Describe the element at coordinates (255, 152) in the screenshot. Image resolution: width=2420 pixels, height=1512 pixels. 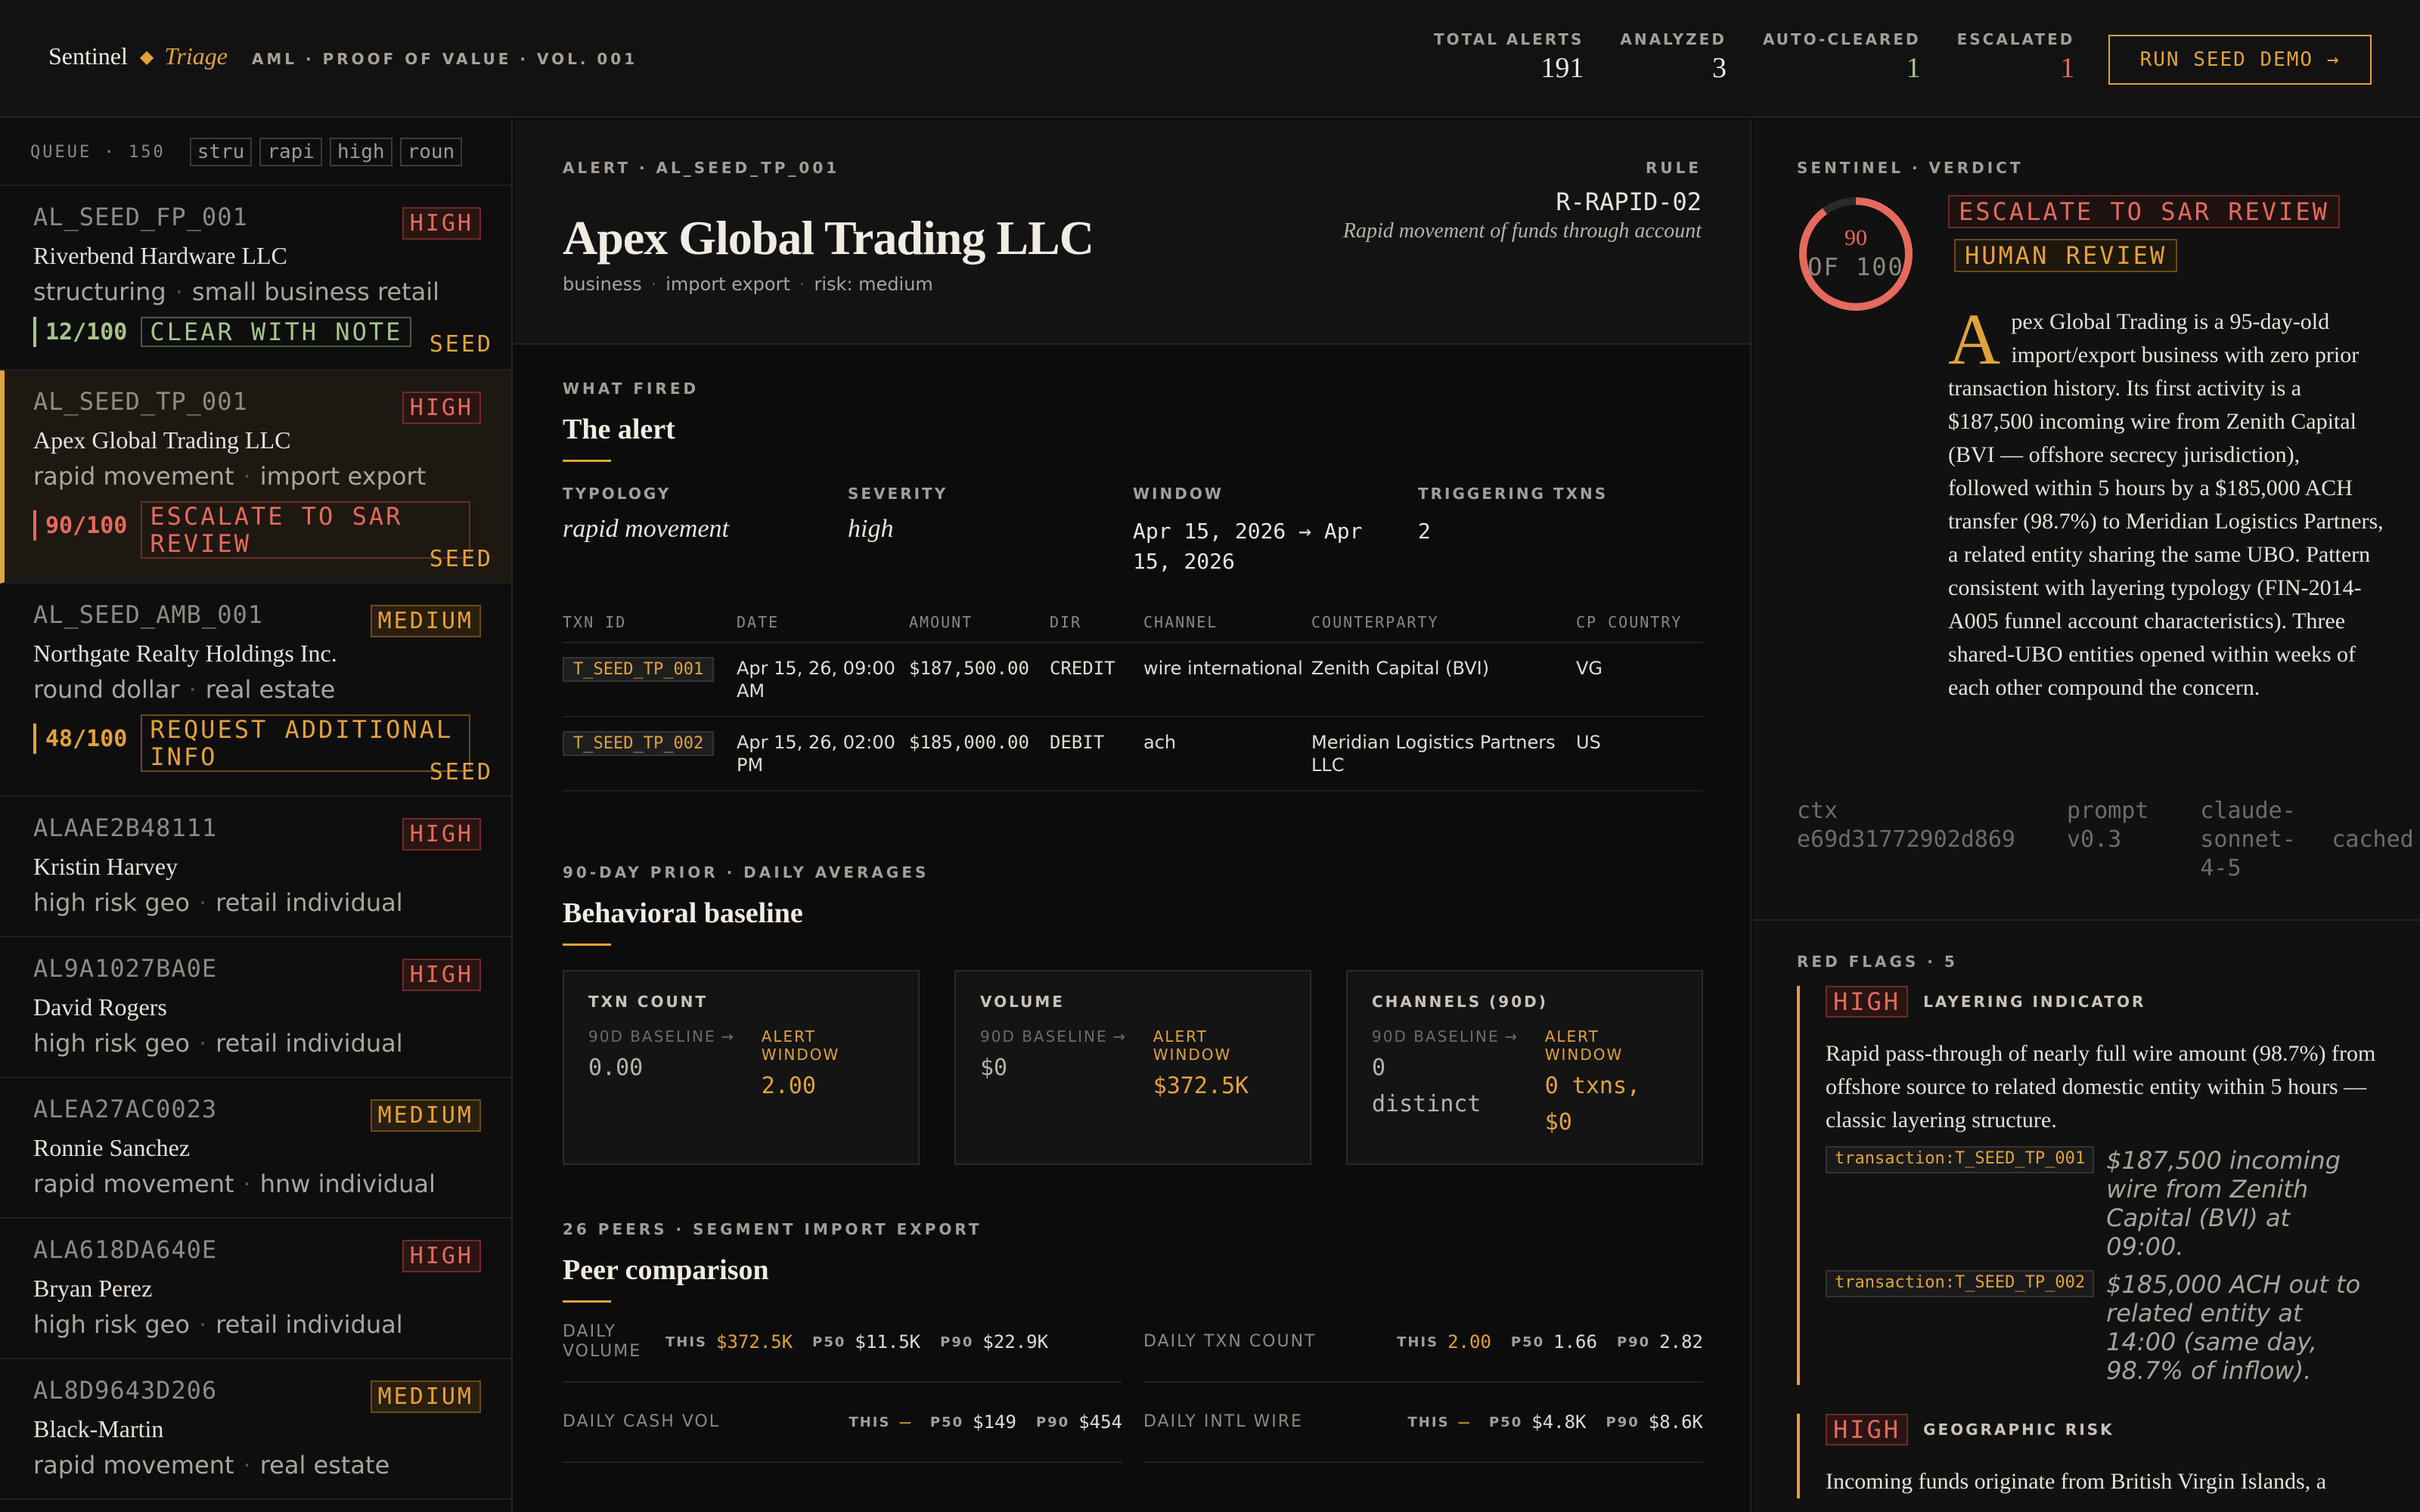
I see `queue-header: QUEUE · 150 stru rapi high roun` at that location.